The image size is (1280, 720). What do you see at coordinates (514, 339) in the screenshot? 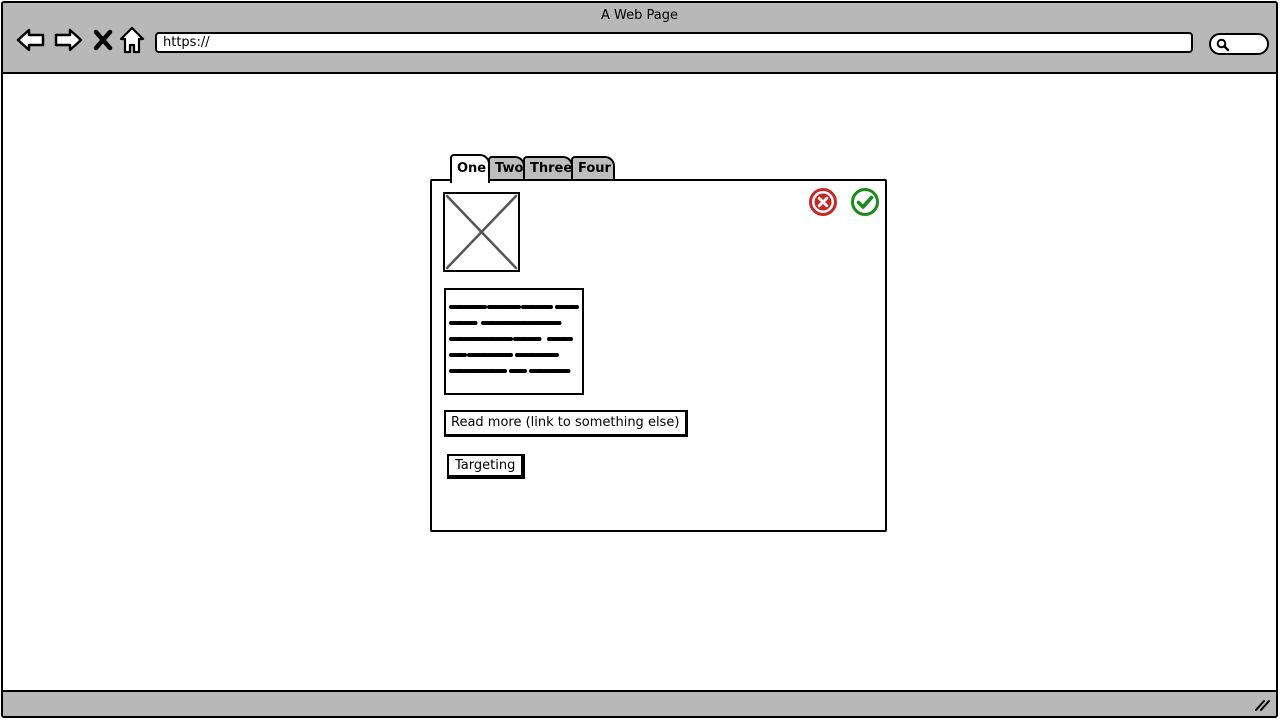
I see `scribbled-text-placeholder` at bounding box center [514, 339].